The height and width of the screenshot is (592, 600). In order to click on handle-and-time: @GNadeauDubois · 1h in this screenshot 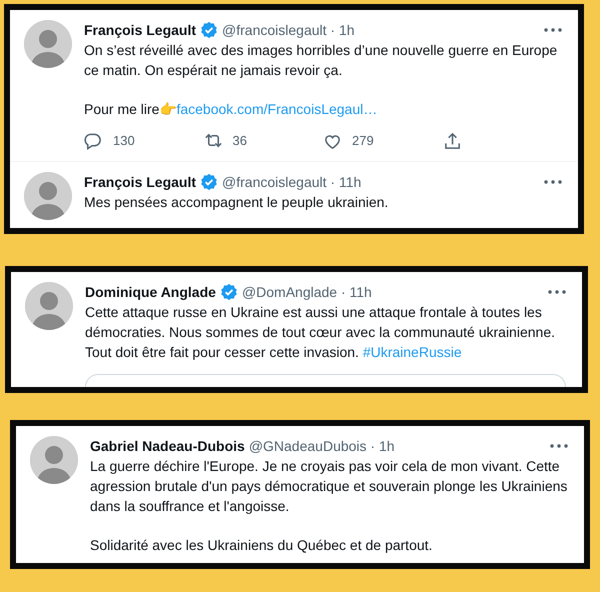, I will do `click(321, 446)`.